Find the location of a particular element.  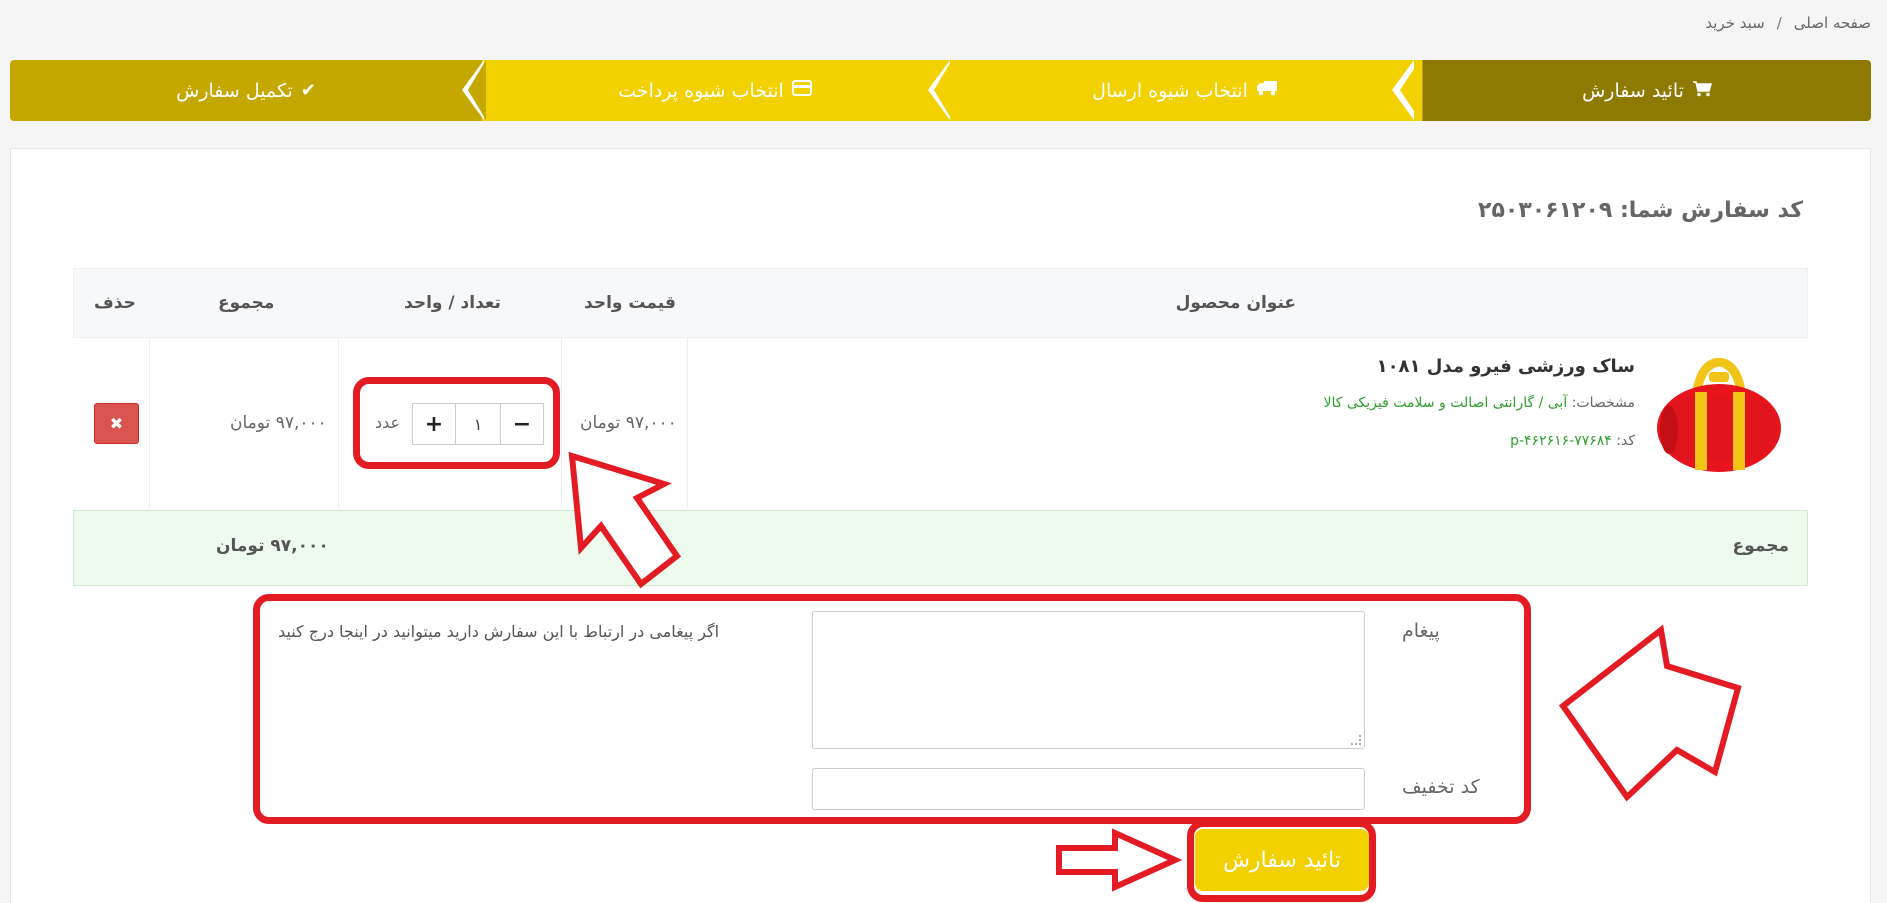

discount-label: کد تخفیف is located at coordinates (1441, 787).